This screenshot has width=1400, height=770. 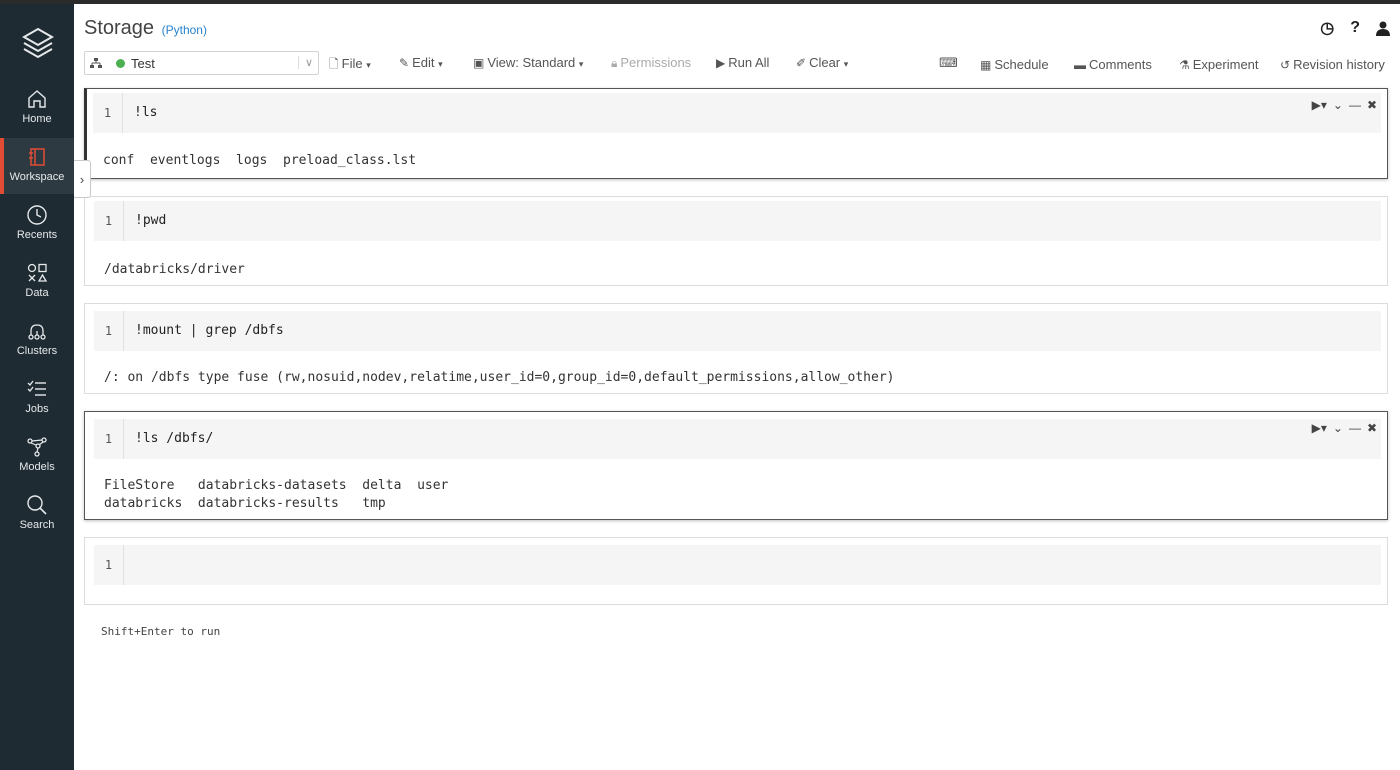 I want to click on file-menu: 🗋 File ▾, so click(x=350, y=65).